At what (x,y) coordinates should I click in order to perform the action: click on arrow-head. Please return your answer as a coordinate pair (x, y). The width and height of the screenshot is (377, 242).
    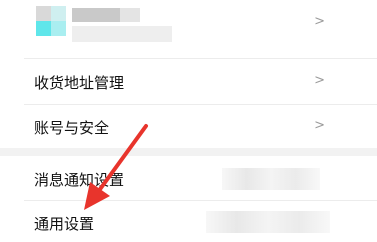
    Looking at the image, I should click on (97, 196).